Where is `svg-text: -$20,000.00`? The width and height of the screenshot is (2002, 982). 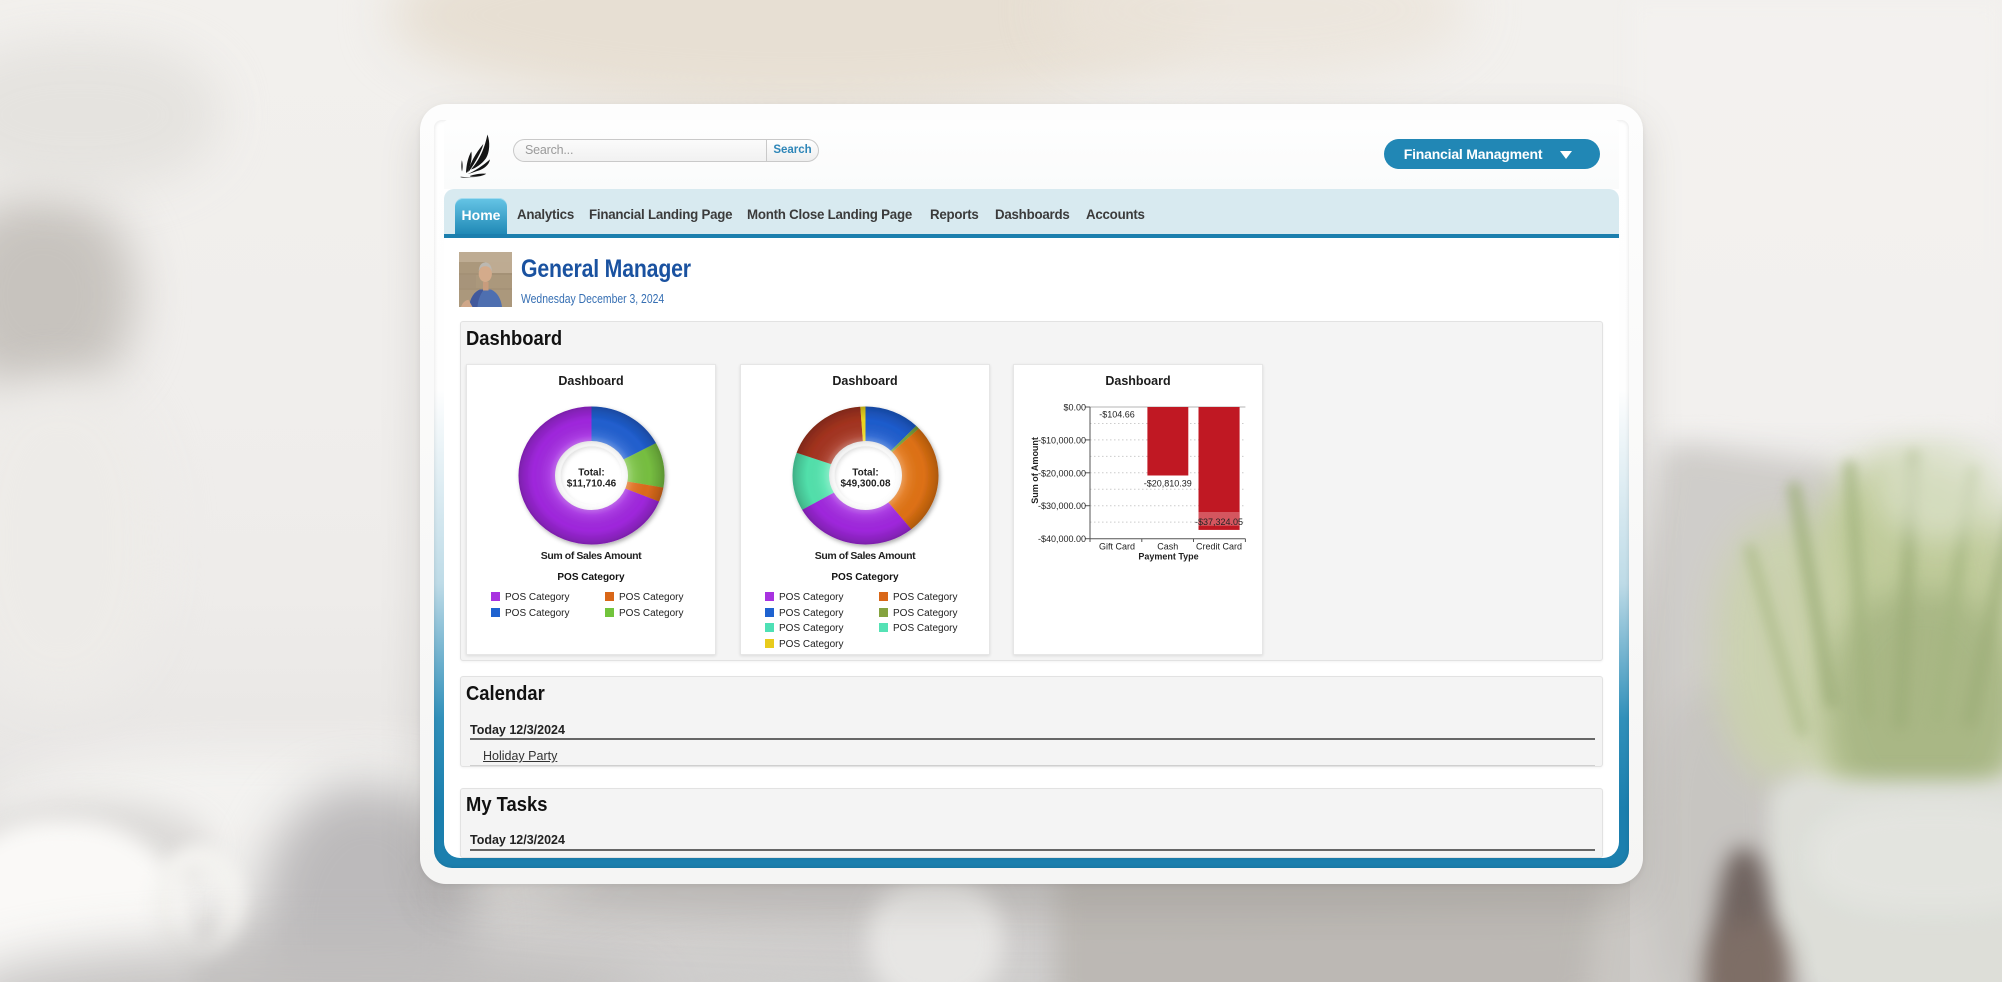 svg-text: -$20,000.00 is located at coordinates (1062, 473).